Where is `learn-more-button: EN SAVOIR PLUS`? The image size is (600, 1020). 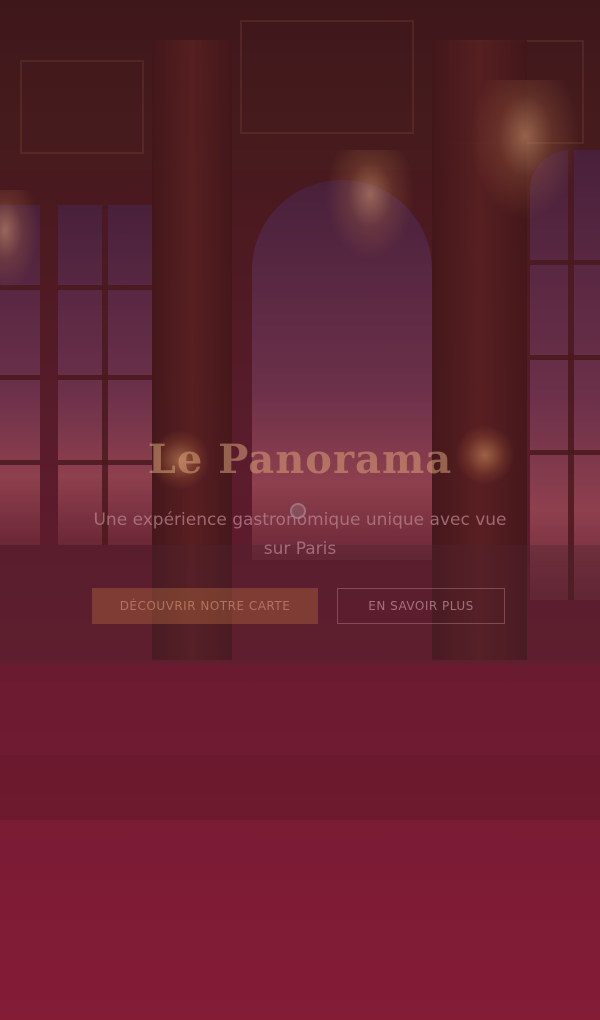 learn-more-button: EN SAVOIR PLUS is located at coordinates (421, 606).